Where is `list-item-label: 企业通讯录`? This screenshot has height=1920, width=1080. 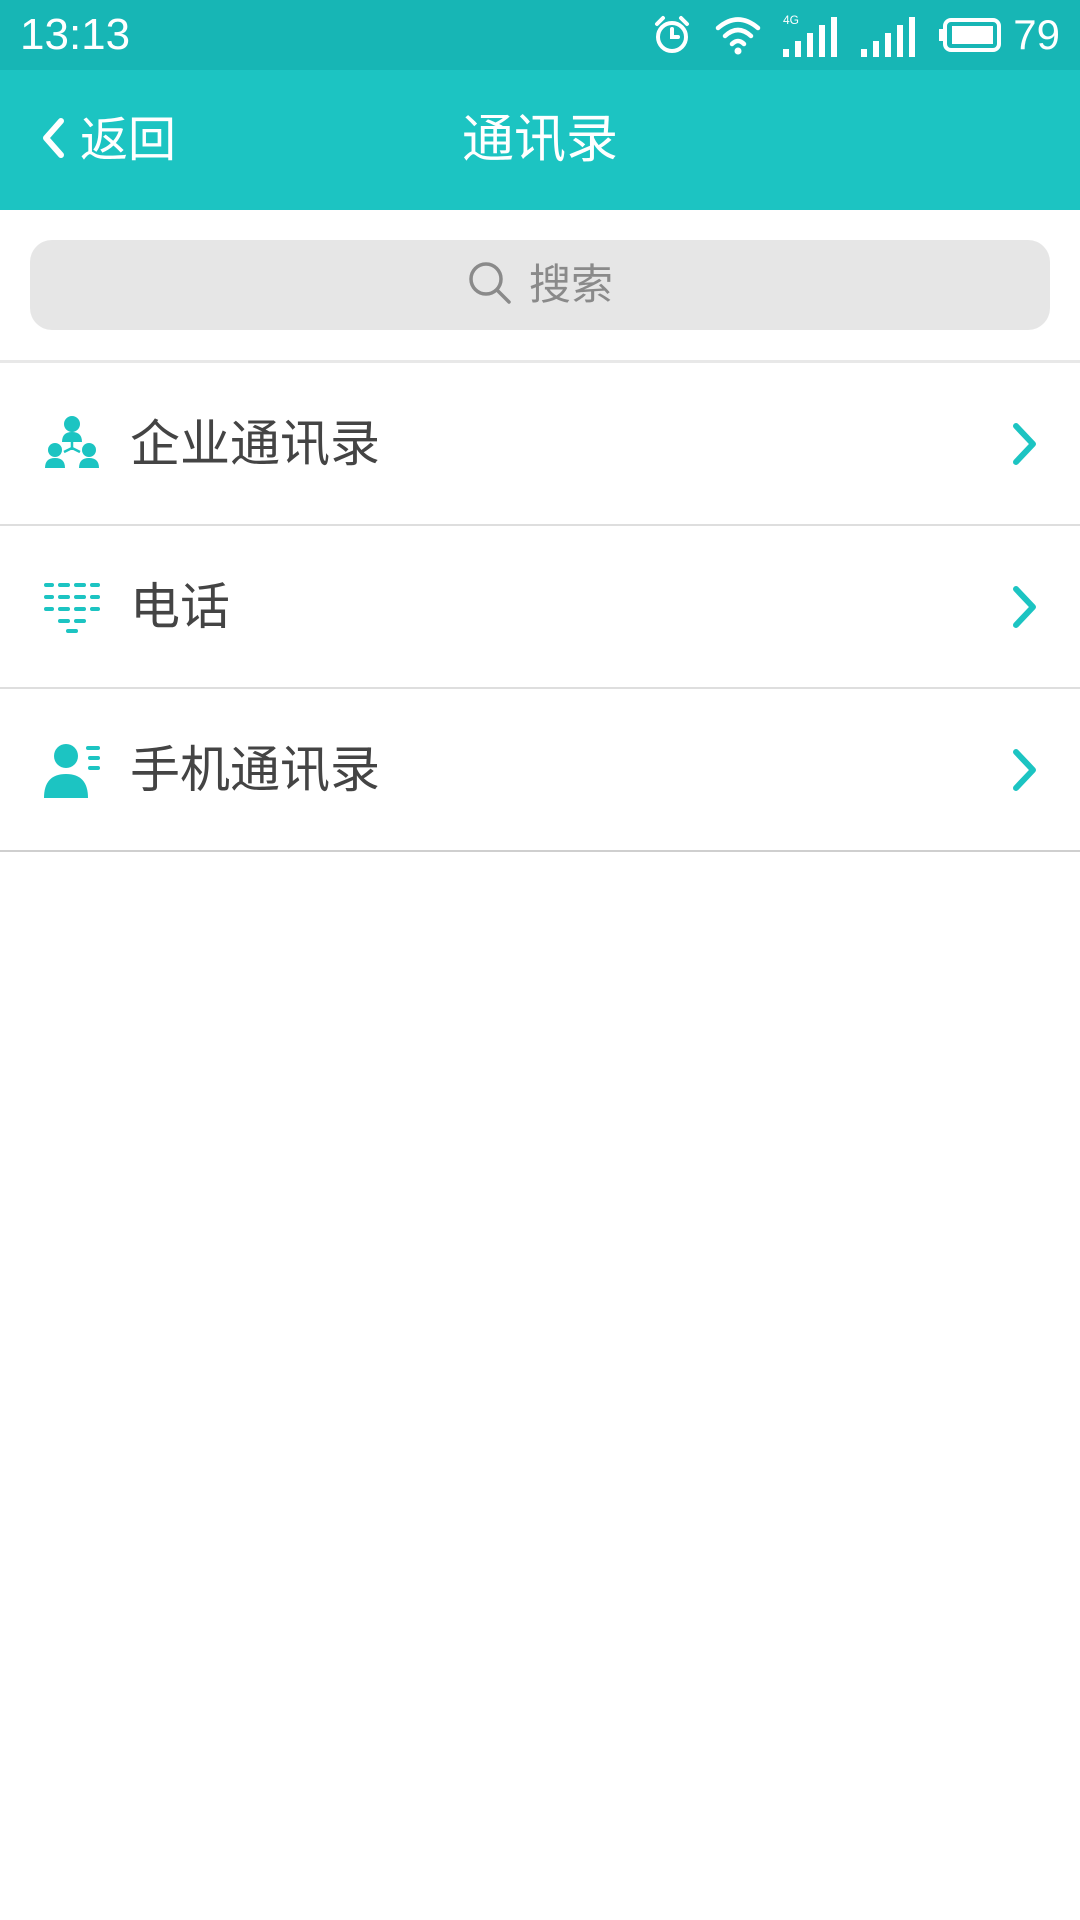
list-item-label: 企业通讯录 is located at coordinates (255, 443).